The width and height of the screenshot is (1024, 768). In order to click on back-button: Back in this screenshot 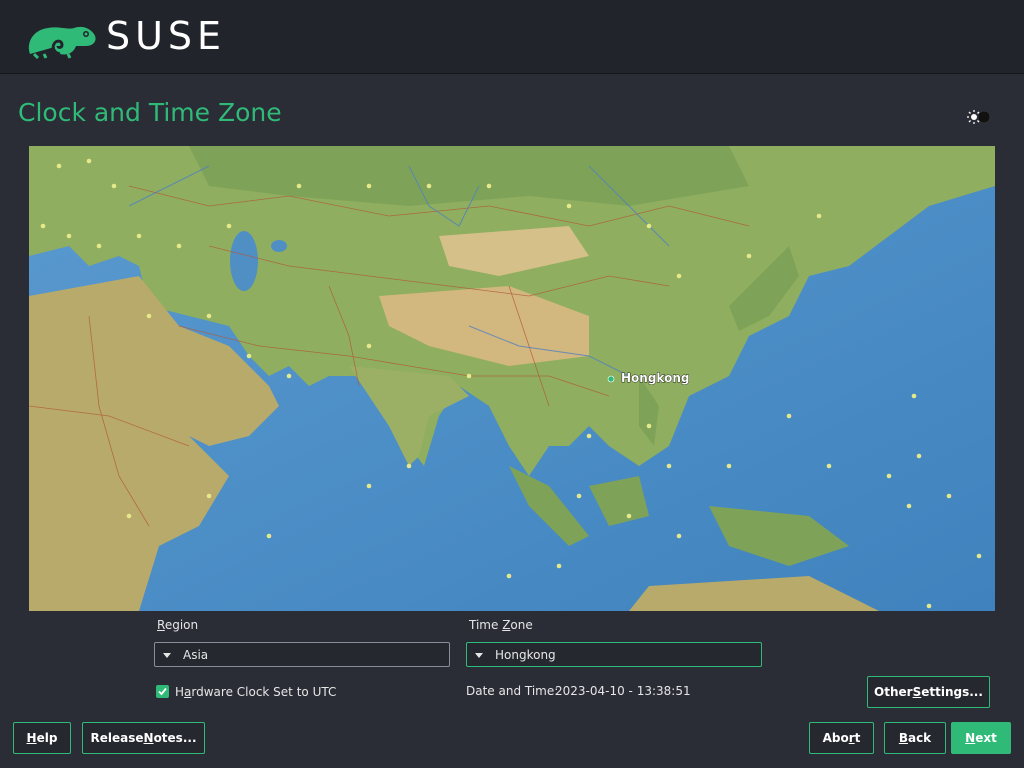, I will do `click(915, 738)`.